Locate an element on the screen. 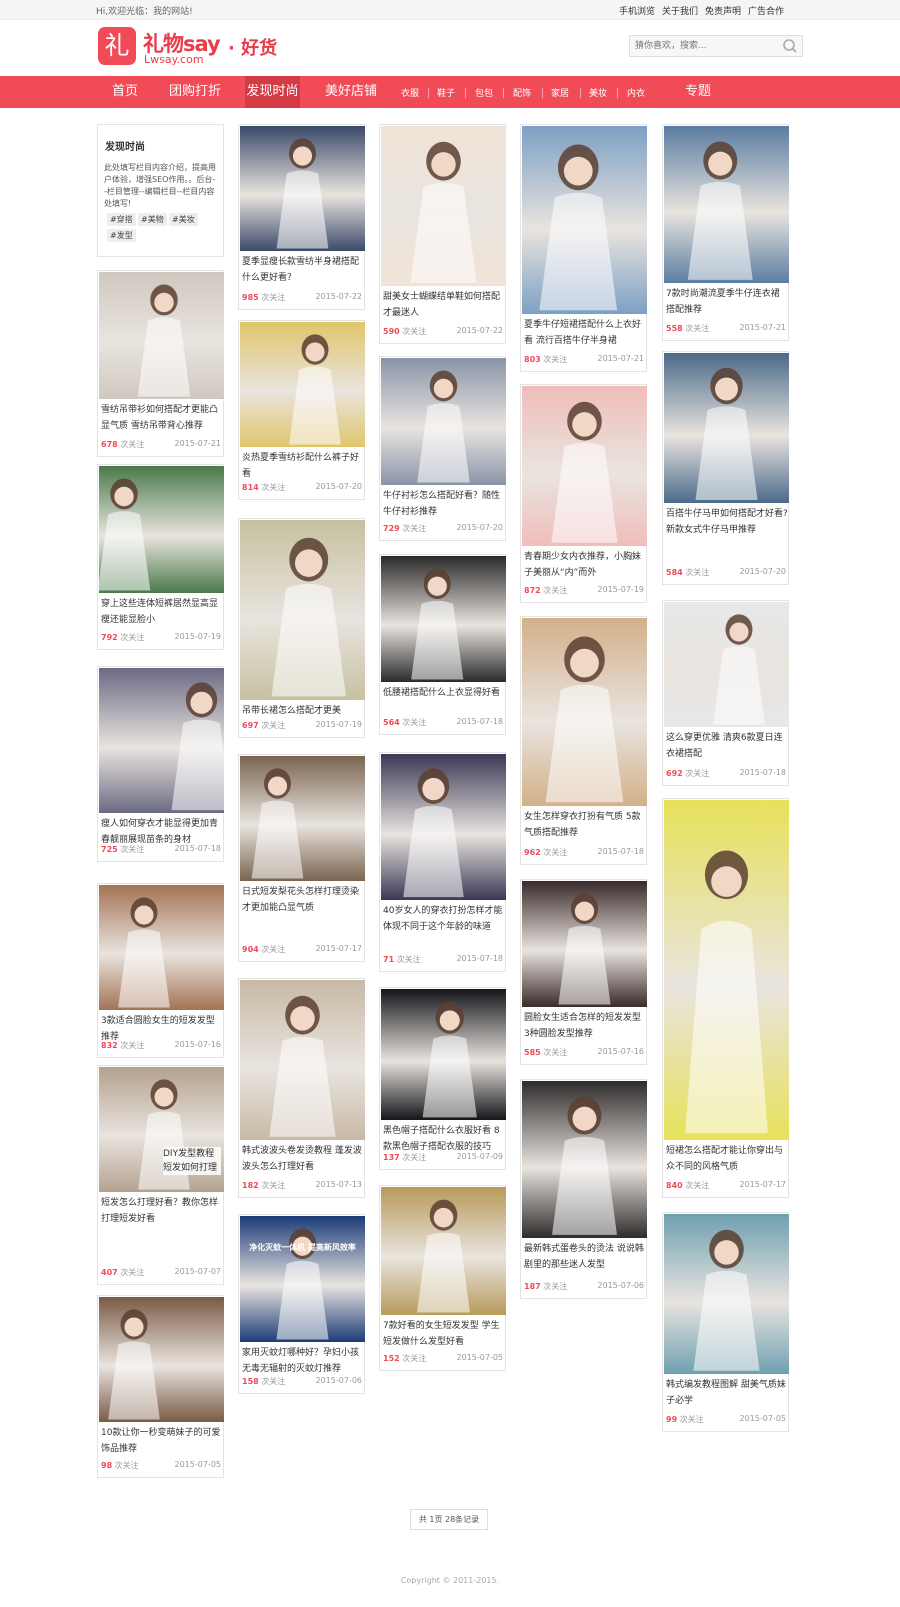 This screenshot has height=1607, width=900. card-title: 甜美女士蝴蝶结单鞋如何搭配才最迷人 is located at coordinates (444, 305).